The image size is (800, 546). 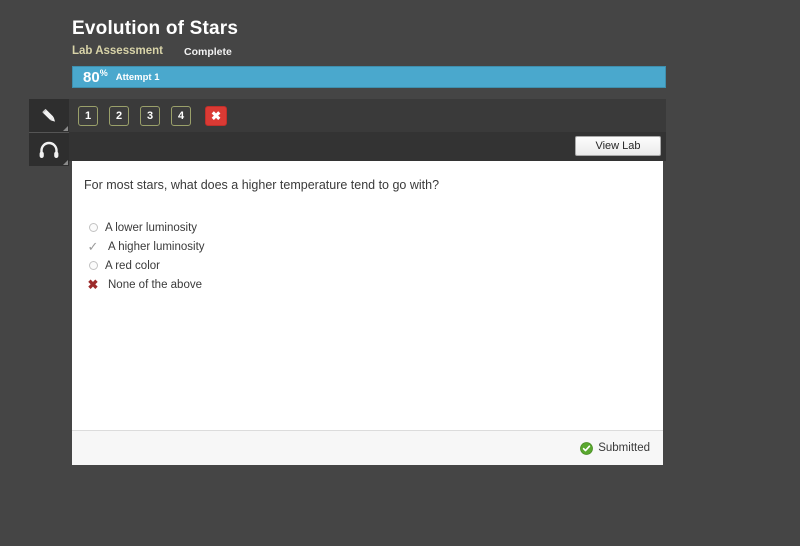 What do you see at coordinates (373, 227) in the screenshot?
I see `answer-option-row: A lower luminosity` at bounding box center [373, 227].